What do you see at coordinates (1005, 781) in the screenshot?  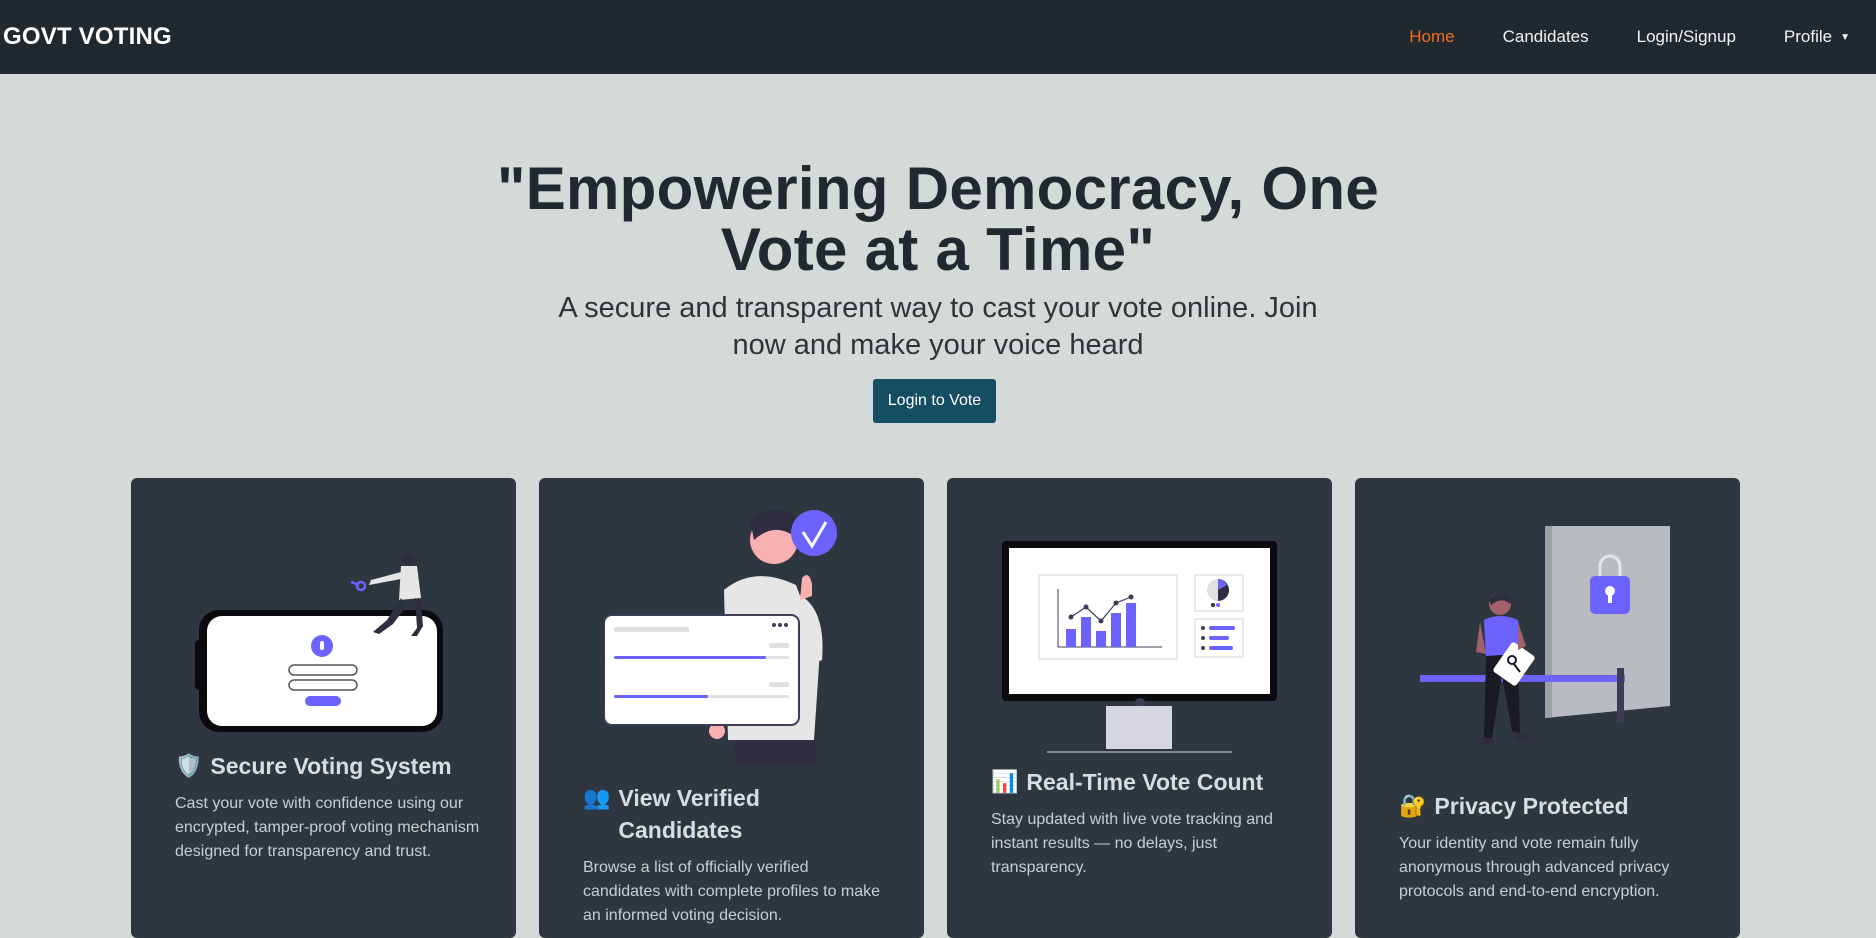 I see `bar-chart-icon: 📊` at bounding box center [1005, 781].